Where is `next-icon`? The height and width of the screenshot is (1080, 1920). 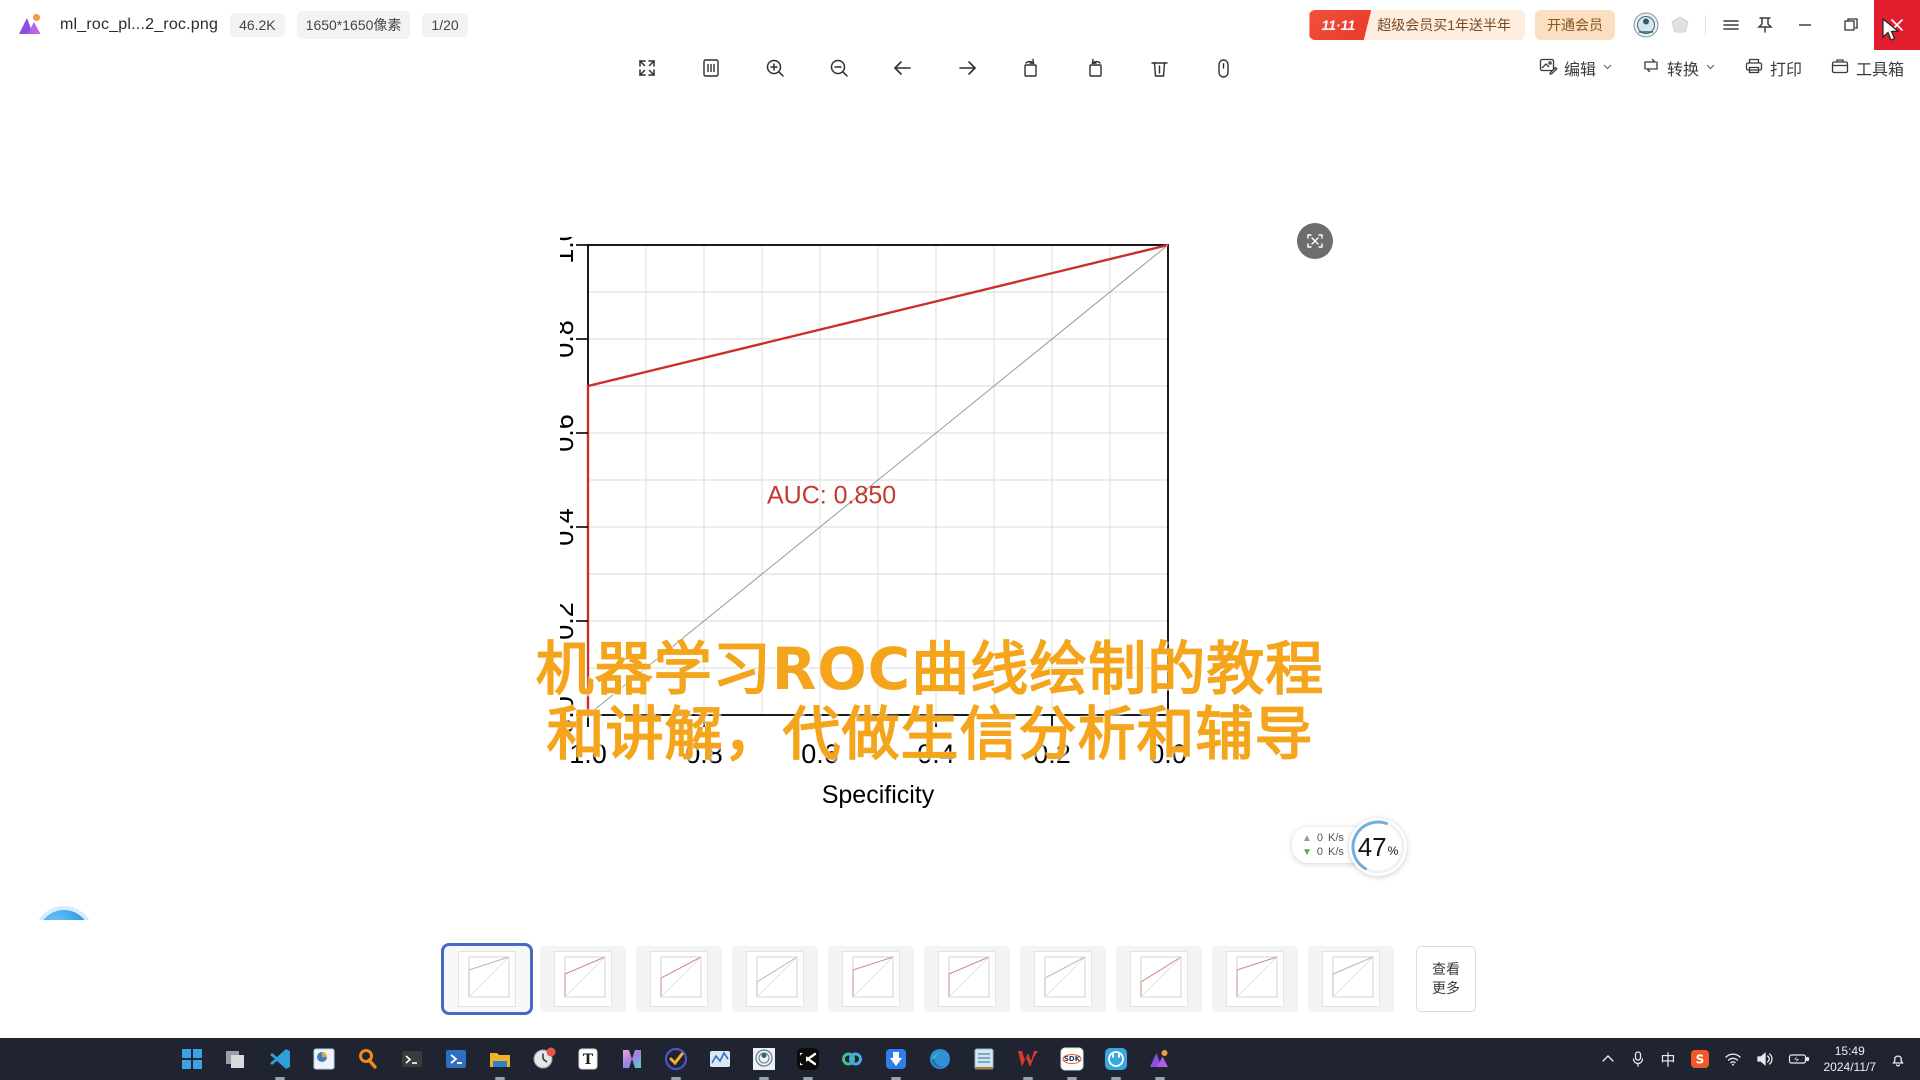
next-icon is located at coordinates (967, 68).